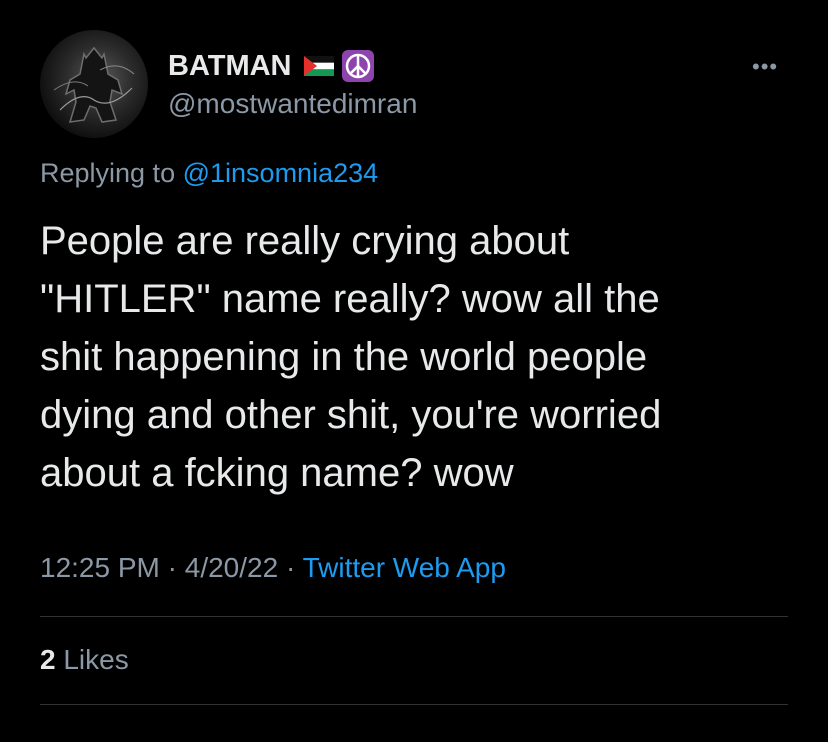 This screenshot has width=828, height=742. I want to click on replying-to-line: Replying to @1insomnia234, so click(209, 173).